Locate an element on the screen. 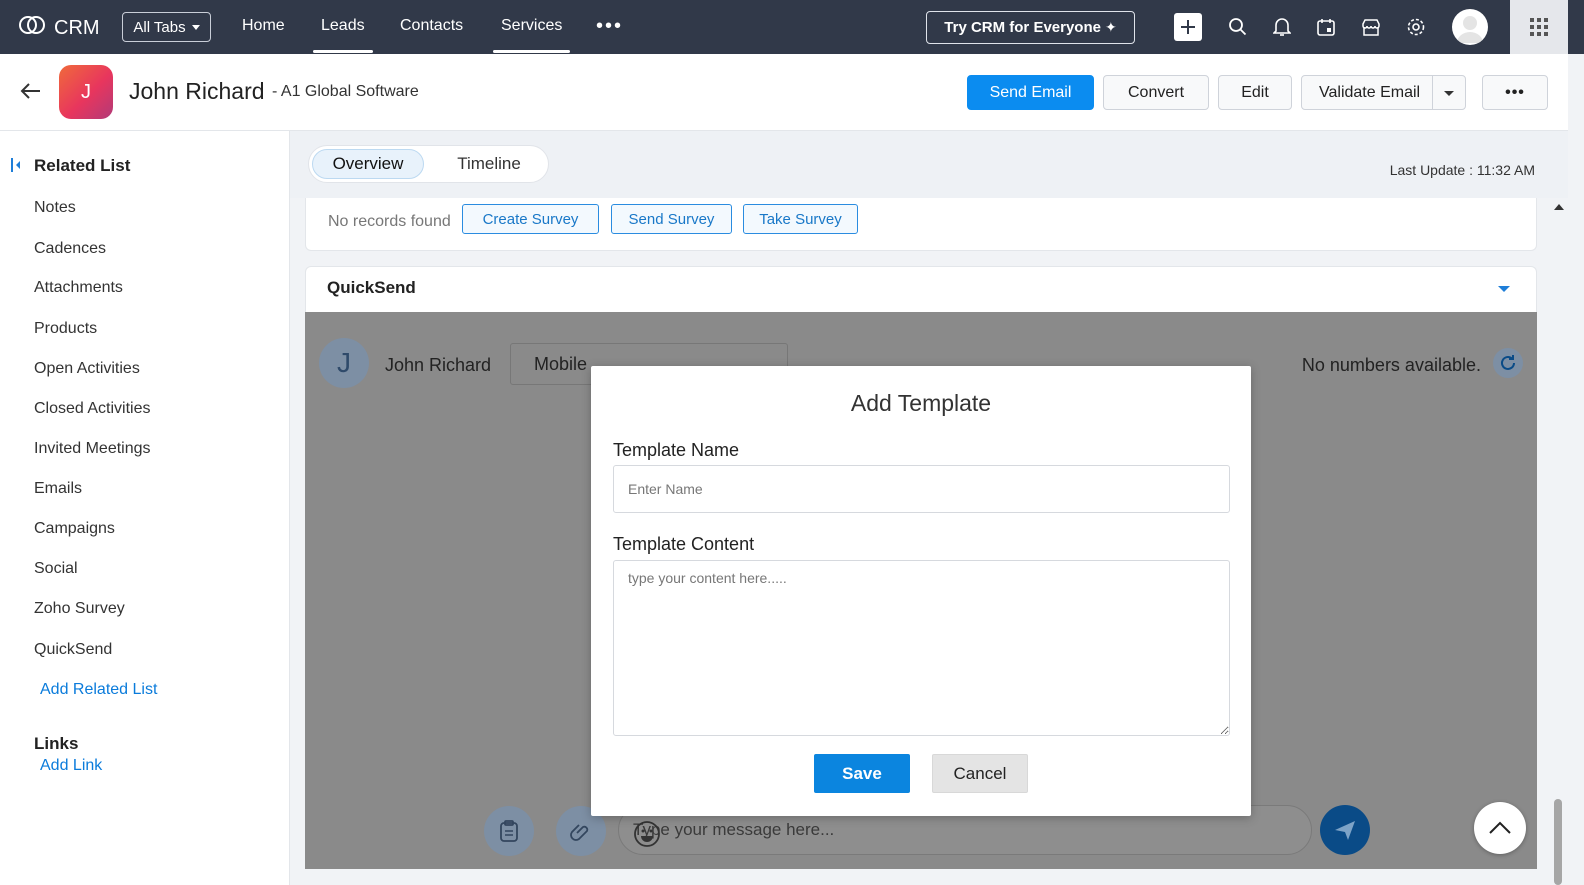  refresh-icon is located at coordinates (1508, 363).